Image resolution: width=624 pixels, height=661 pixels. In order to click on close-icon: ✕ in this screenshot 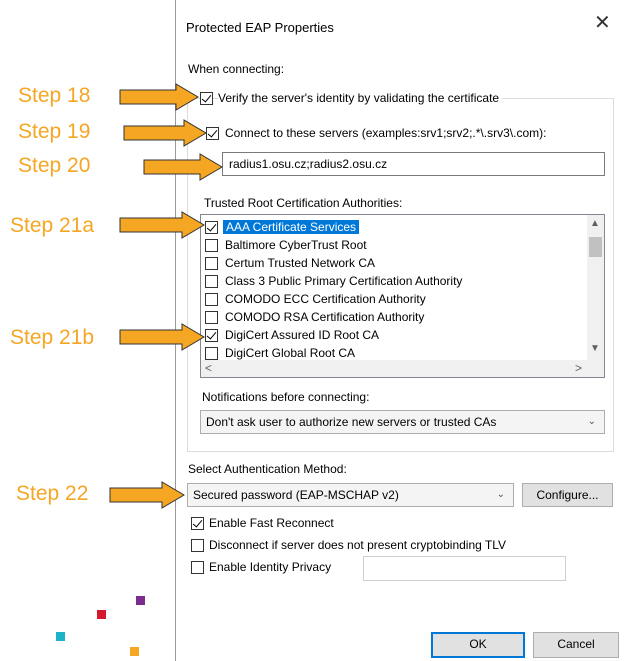, I will do `click(602, 23)`.